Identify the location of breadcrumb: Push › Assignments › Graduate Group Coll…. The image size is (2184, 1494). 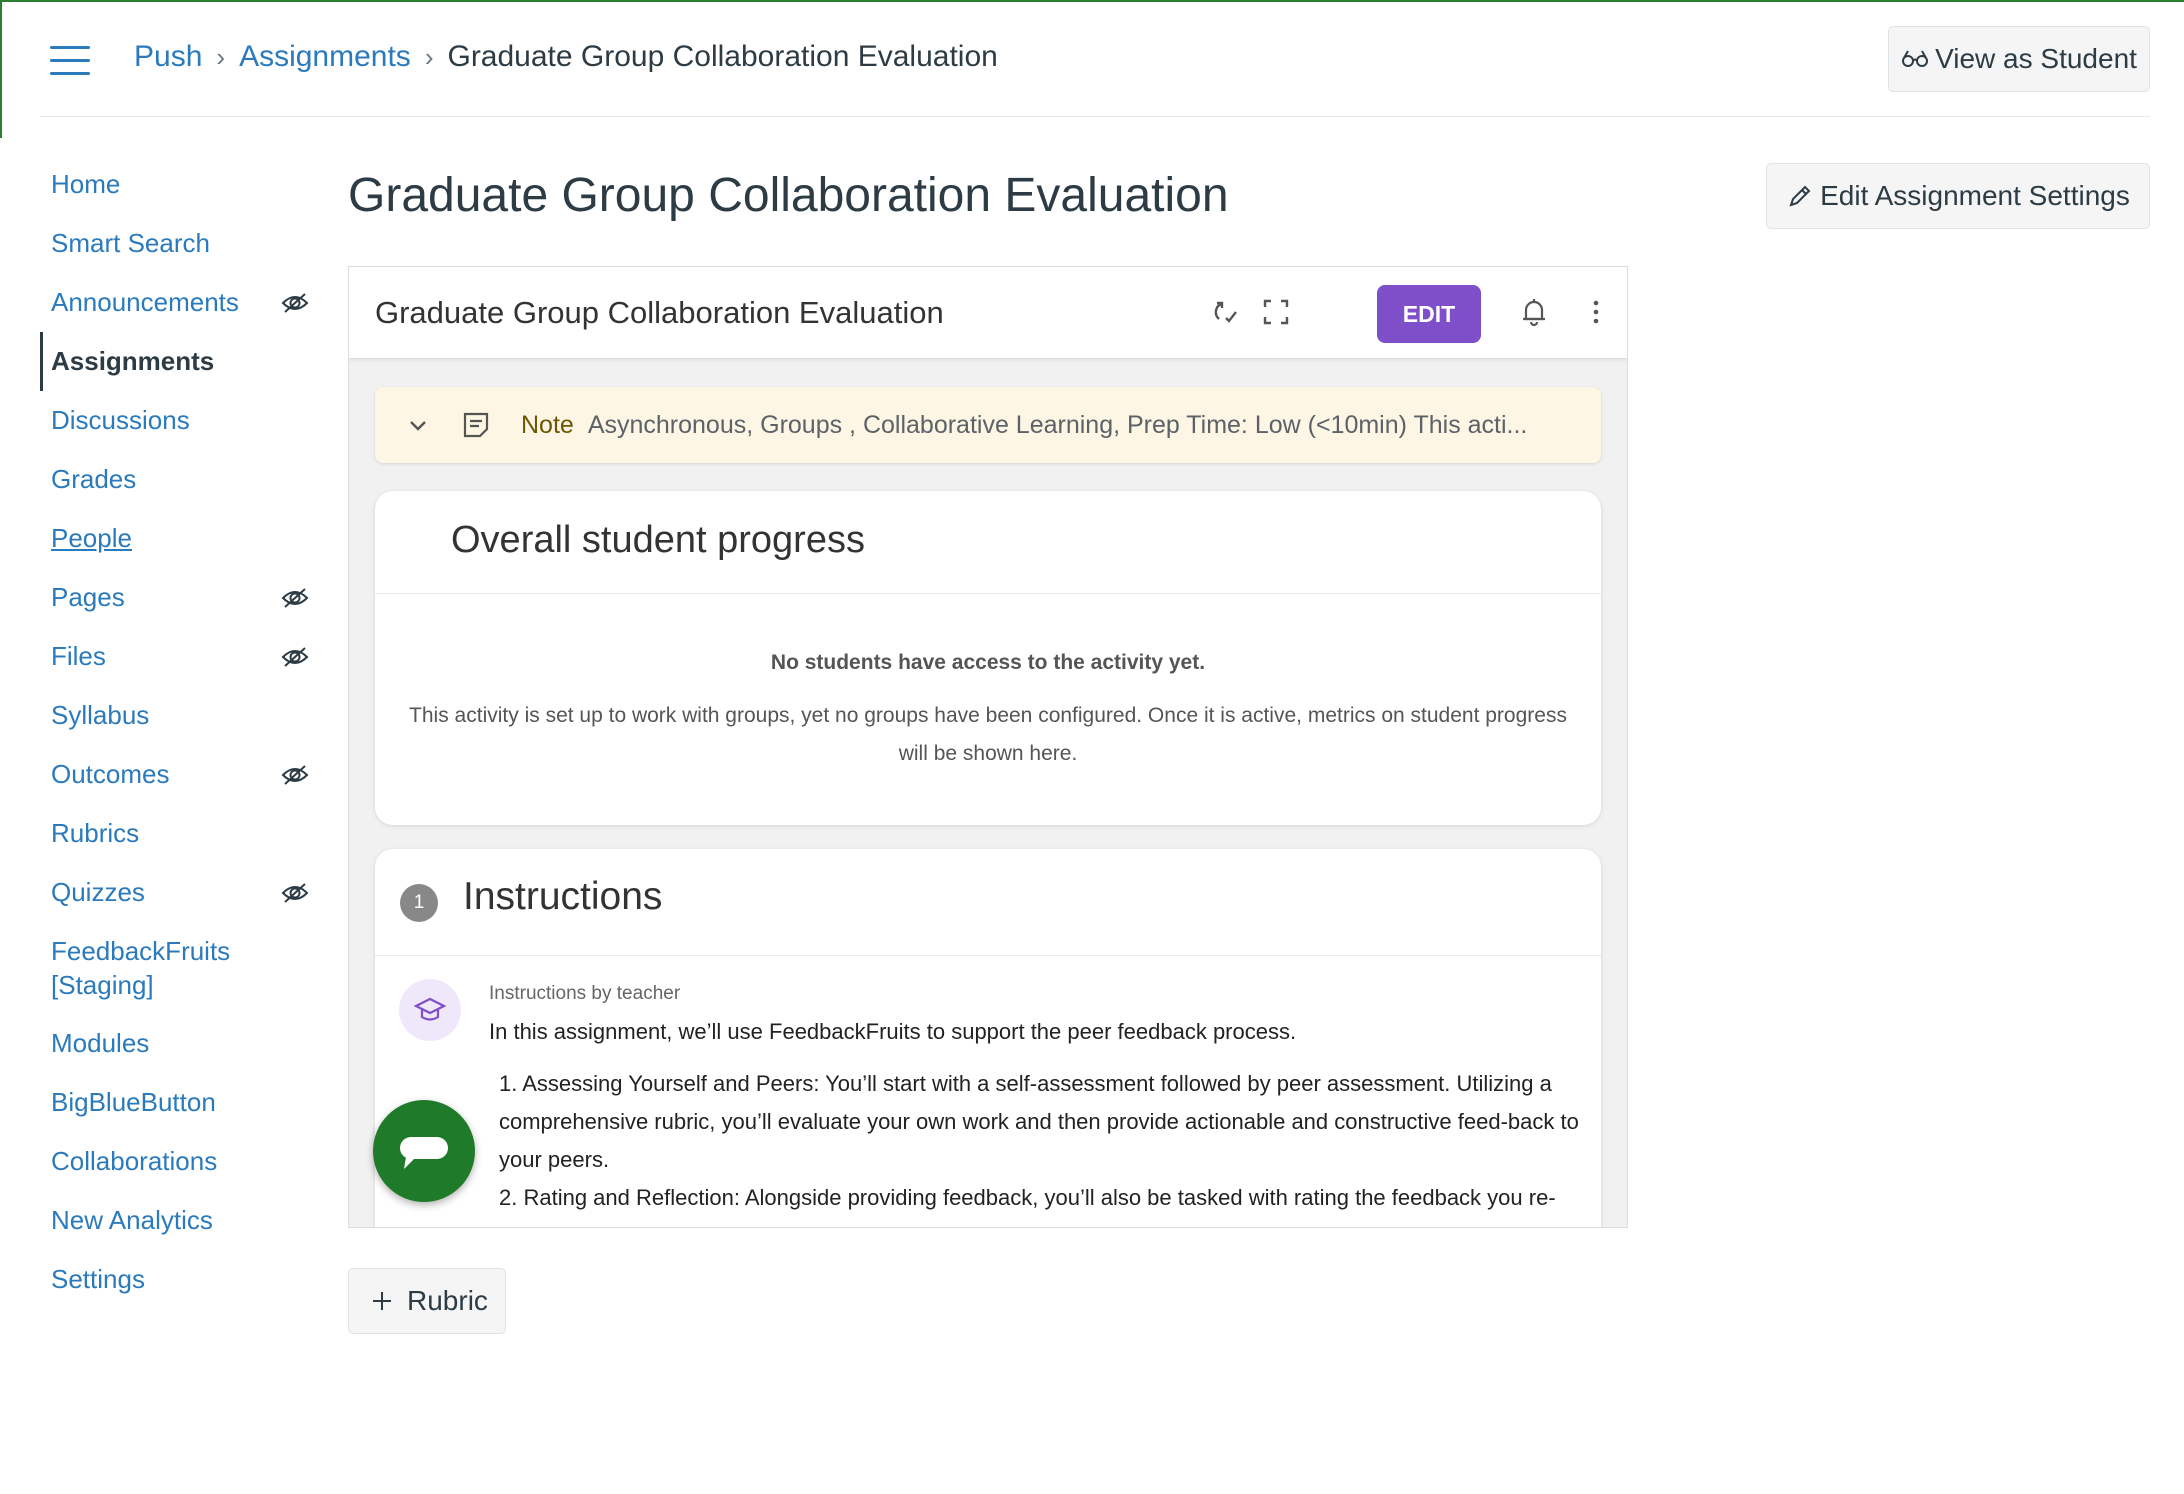
(566, 57).